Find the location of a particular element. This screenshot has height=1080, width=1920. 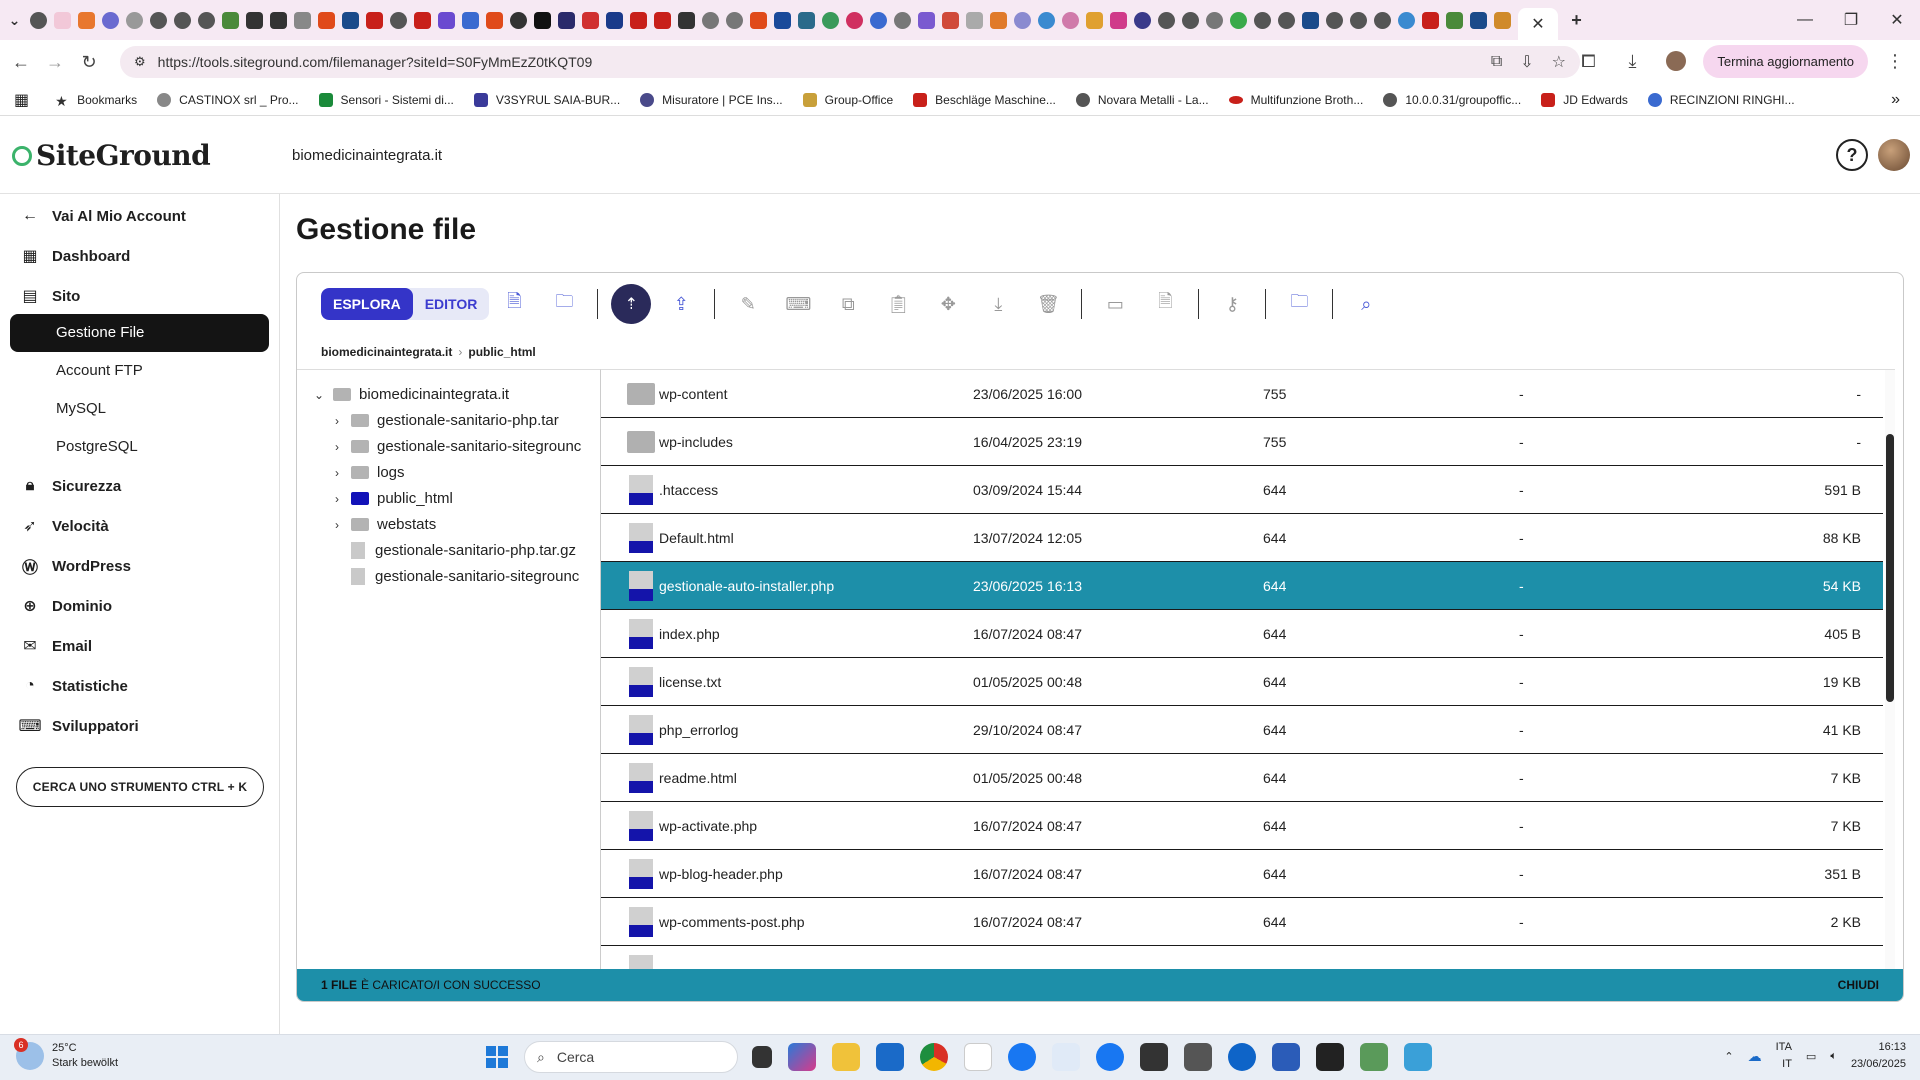

upload-file-icon: ⇡ is located at coordinates (631, 304).